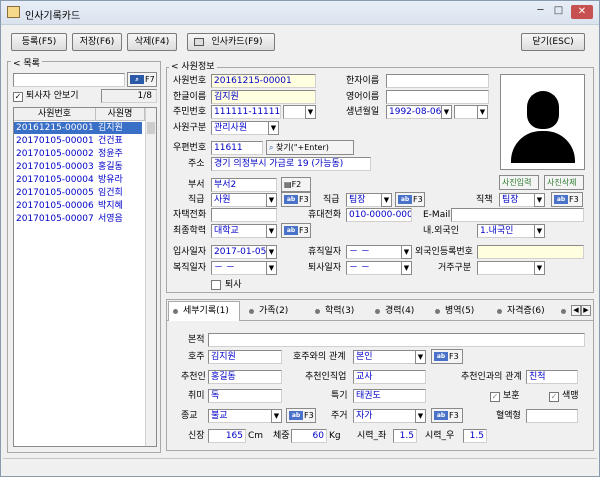 The width and height of the screenshot is (600, 477). What do you see at coordinates (566, 311) in the screenshot?
I see `tab-more` at bounding box center [566, 311].